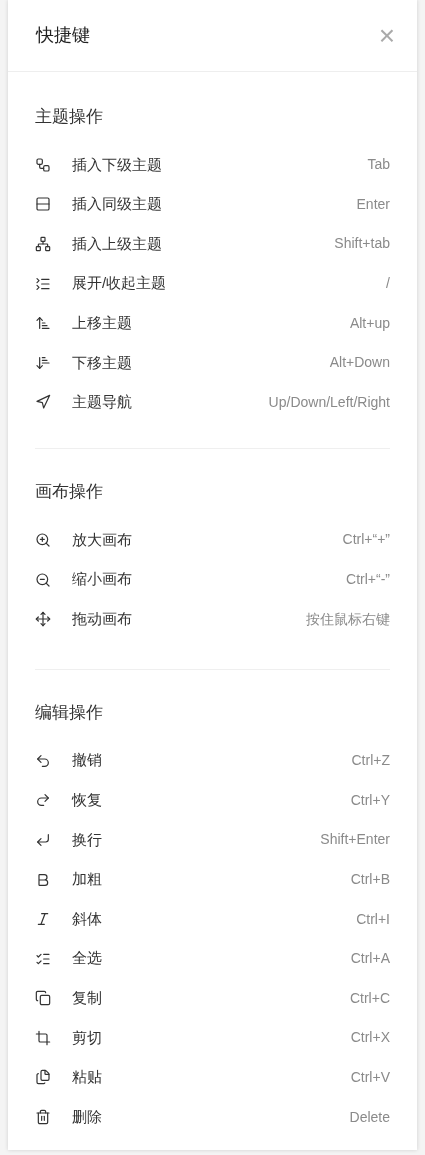  Describe the element at coordinates (87, 839) in the screenshot. I see `shortcut-label: 换行` at that location.